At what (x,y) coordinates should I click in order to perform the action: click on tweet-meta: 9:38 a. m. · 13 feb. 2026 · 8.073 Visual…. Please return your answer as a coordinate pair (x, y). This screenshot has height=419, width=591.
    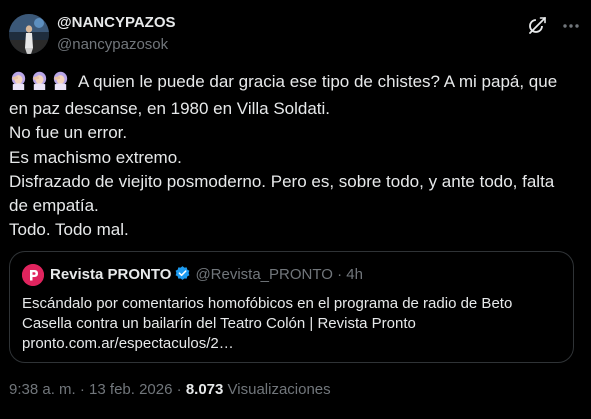
    Looking at the image, I should click on (170, 390).